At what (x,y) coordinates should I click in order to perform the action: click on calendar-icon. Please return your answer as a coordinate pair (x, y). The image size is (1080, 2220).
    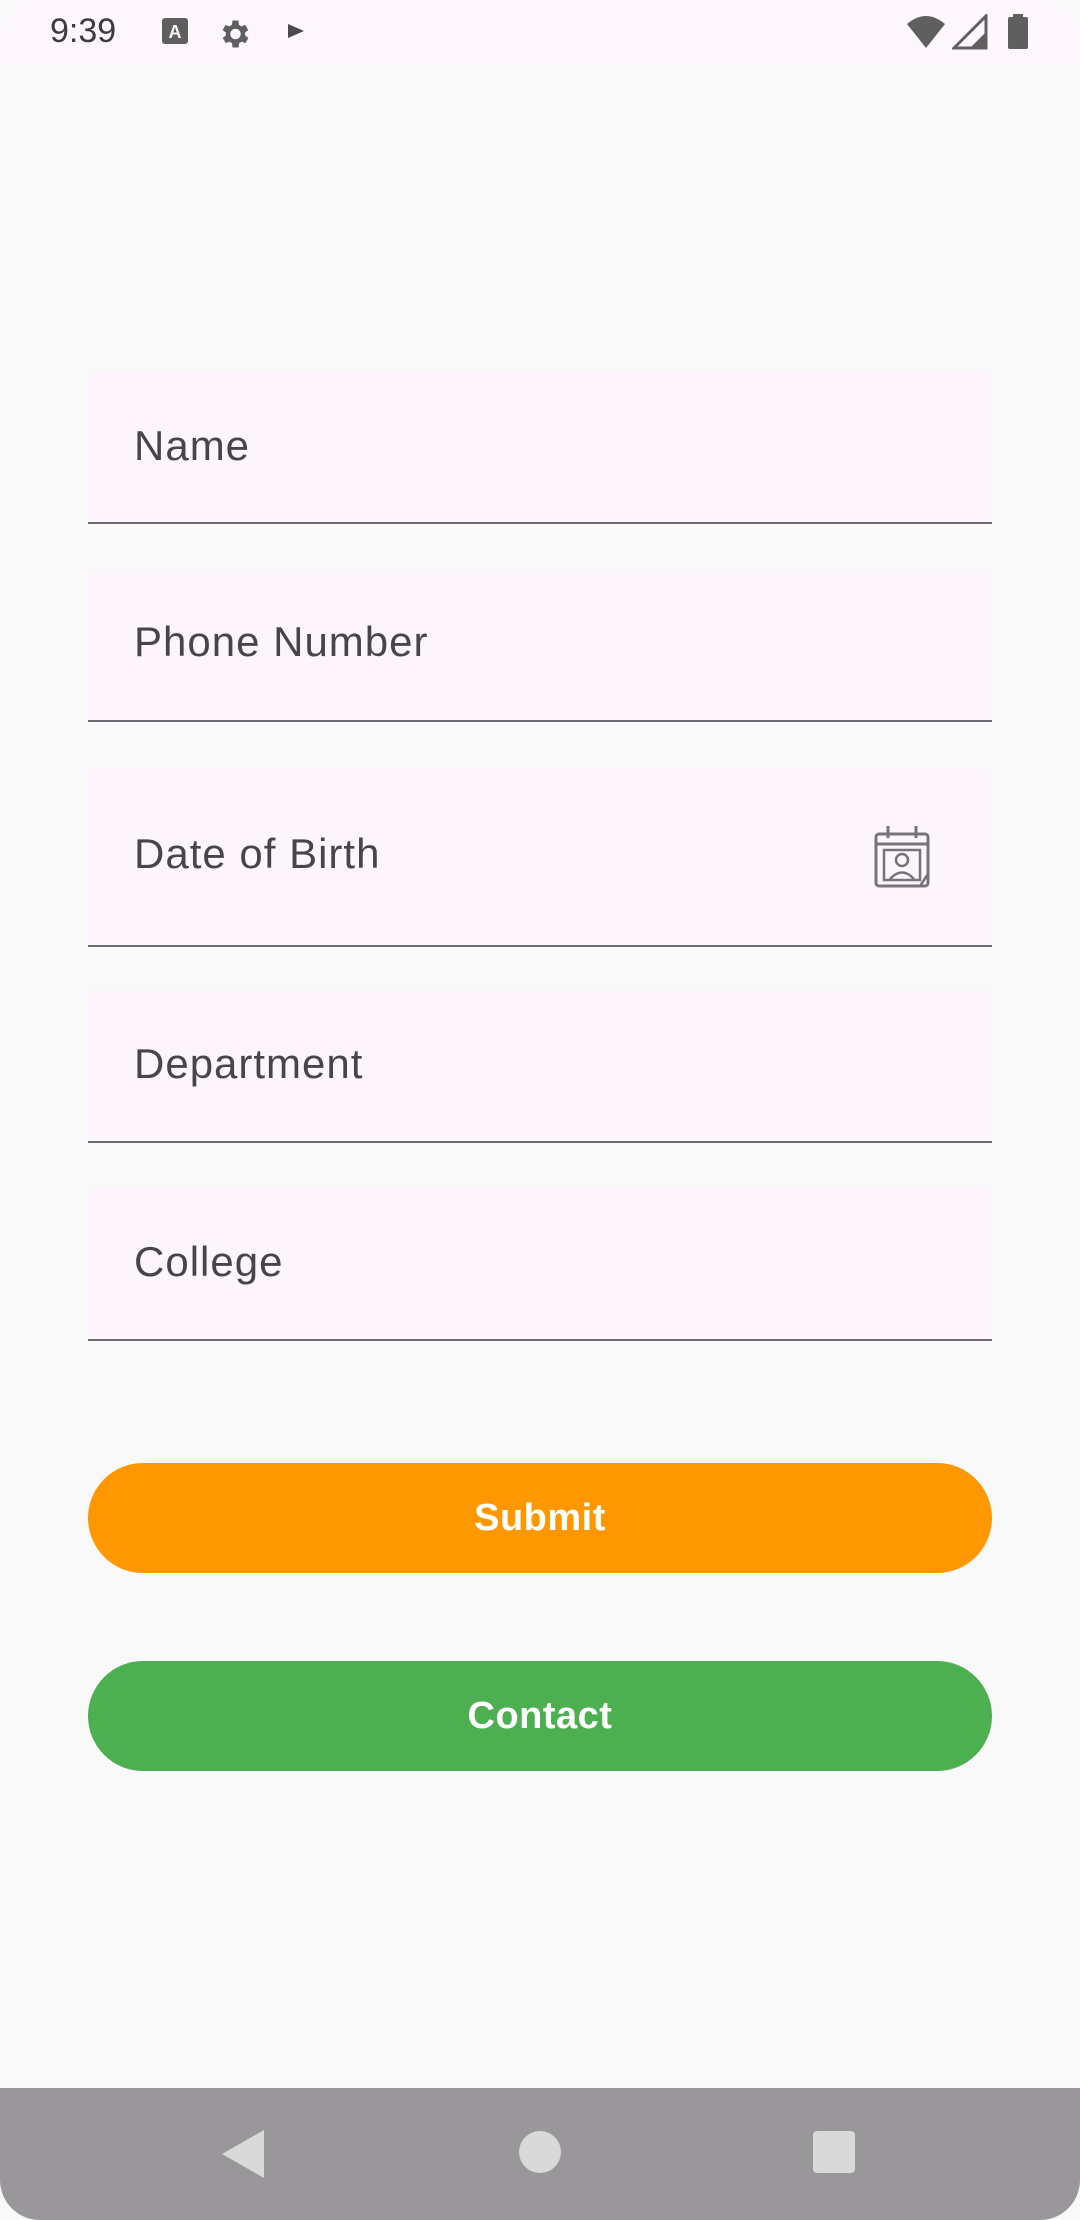
    Looking at the image, I should click on (904, 858).